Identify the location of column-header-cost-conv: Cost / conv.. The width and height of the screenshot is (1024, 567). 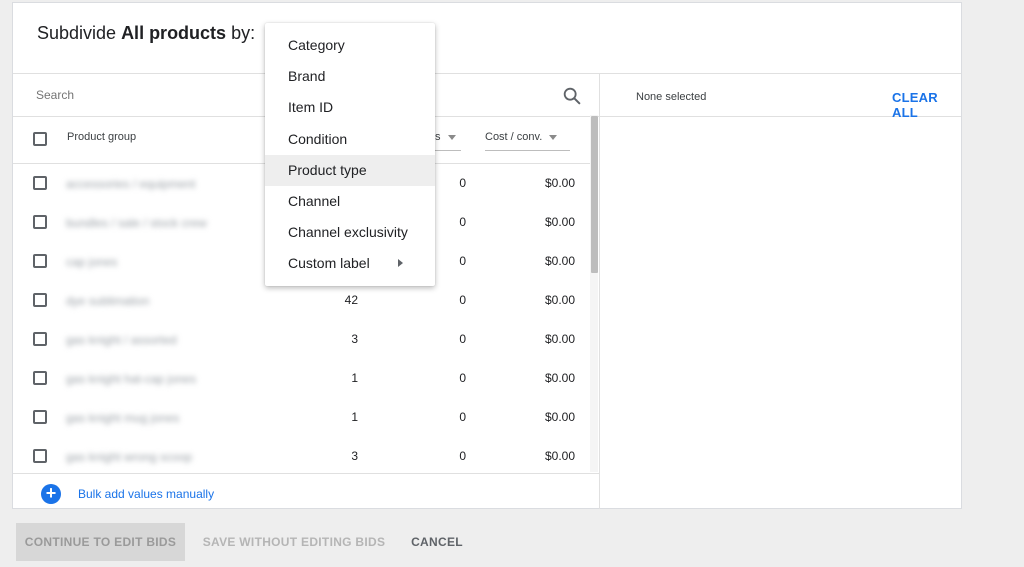
(521, 137).